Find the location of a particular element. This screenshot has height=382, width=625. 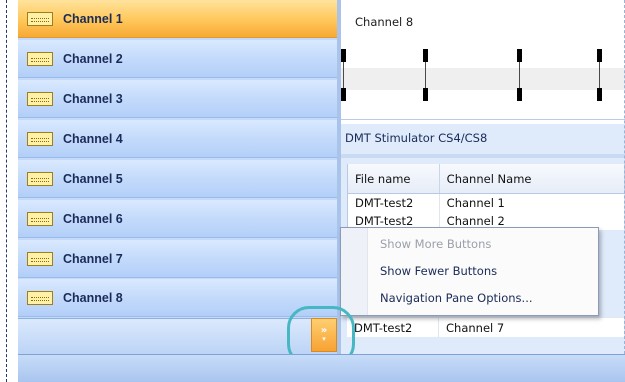

nav-item-label: Channel 2 is located at coordinates (93, 58).